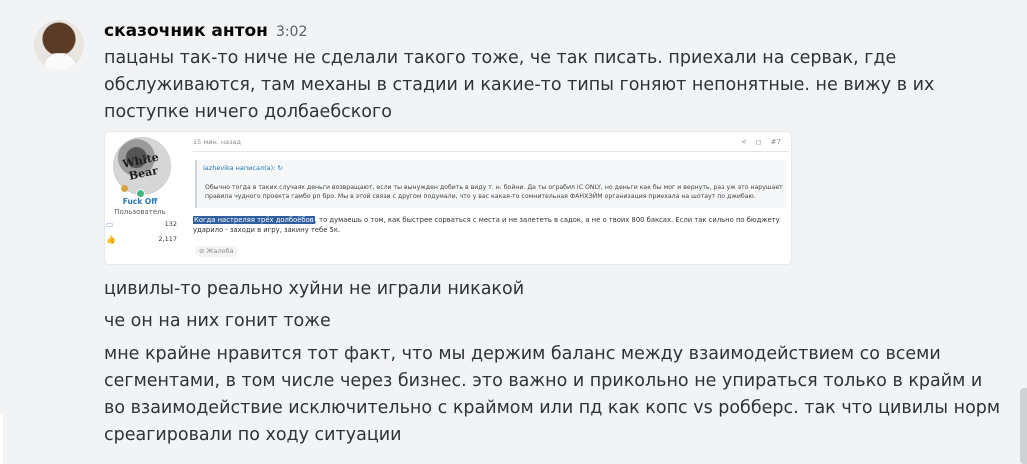 This screenshot has width=1027, height=464. Describe the element at coordinates (217, 142) in the screenshot. I see `forum-post-time: 15 мин. назад` at that location.